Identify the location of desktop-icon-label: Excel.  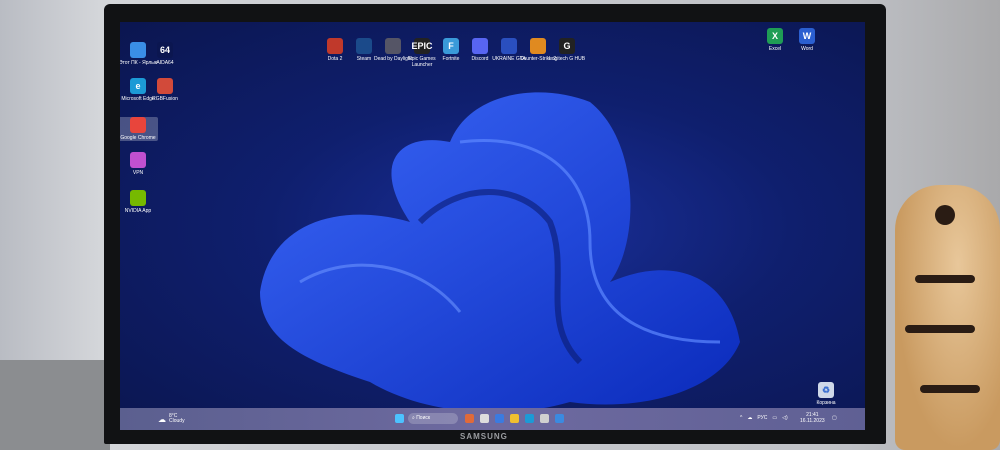
(775, 49).